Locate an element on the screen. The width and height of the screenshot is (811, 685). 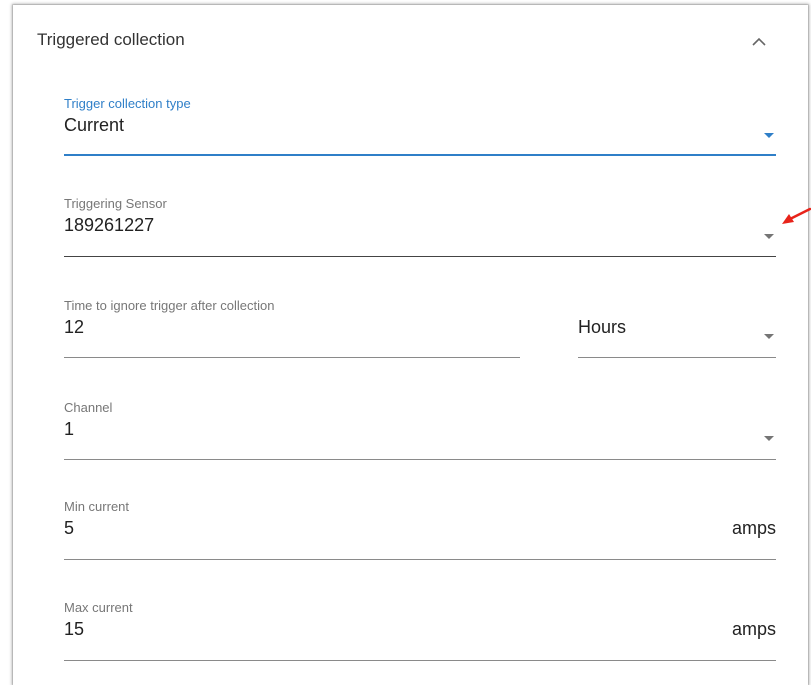
triggering-sensor-select: Triggering Sensor 189261227 is located at coordinates (420, 226).